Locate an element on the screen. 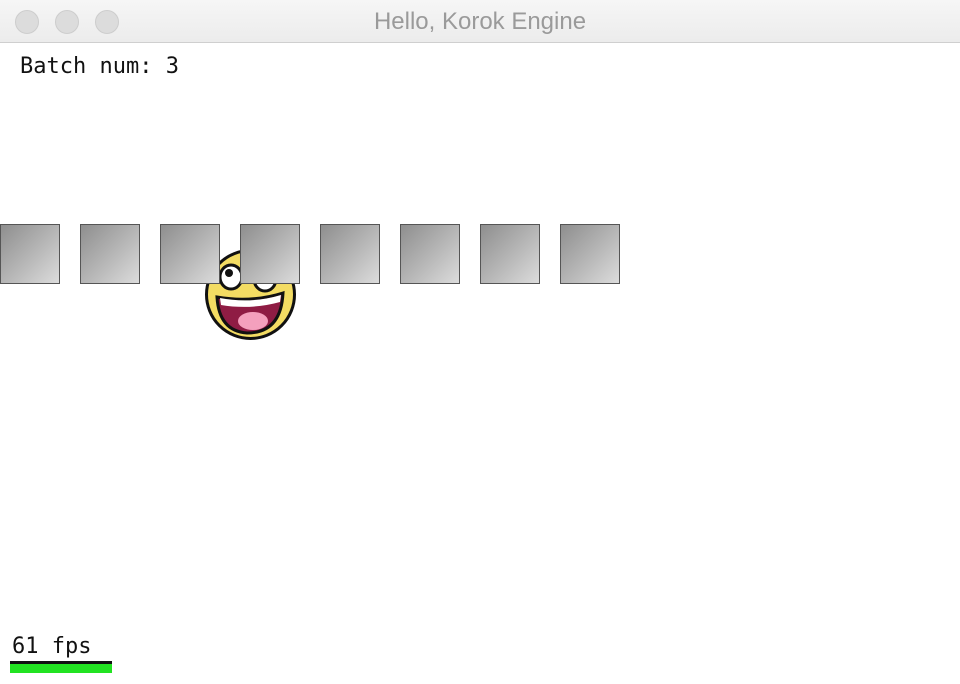 The image size is (960, 684). fps-counter-label: 61 fps is located at coordinates (52, 646).